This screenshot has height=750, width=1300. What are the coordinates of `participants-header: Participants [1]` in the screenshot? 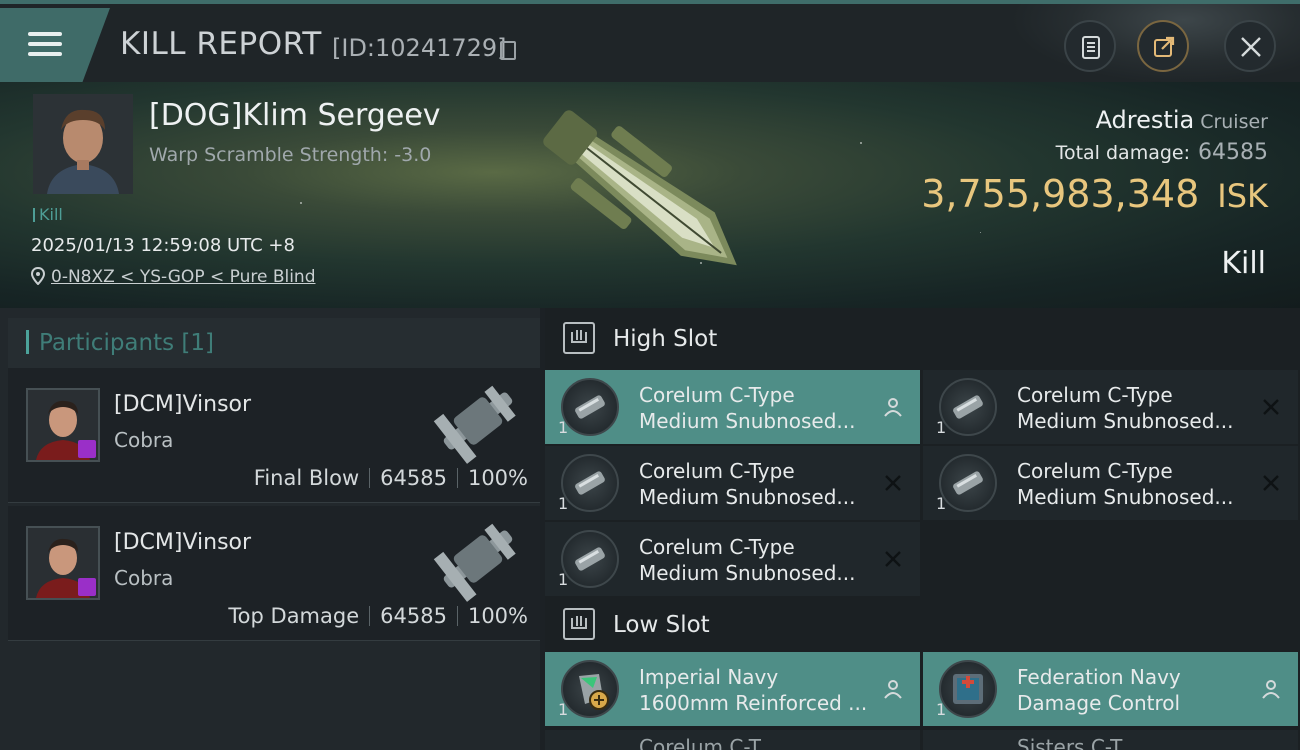 It's located at (274, 343).